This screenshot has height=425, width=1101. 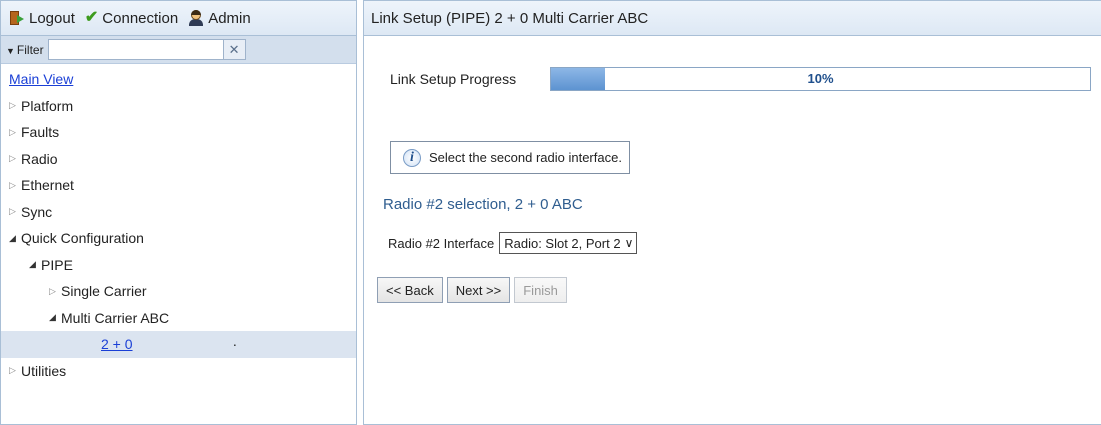 What do you see at coordinates (410, 290) in the screenshot?
I see `back-button: << Back` at bounding box center [410, 290].